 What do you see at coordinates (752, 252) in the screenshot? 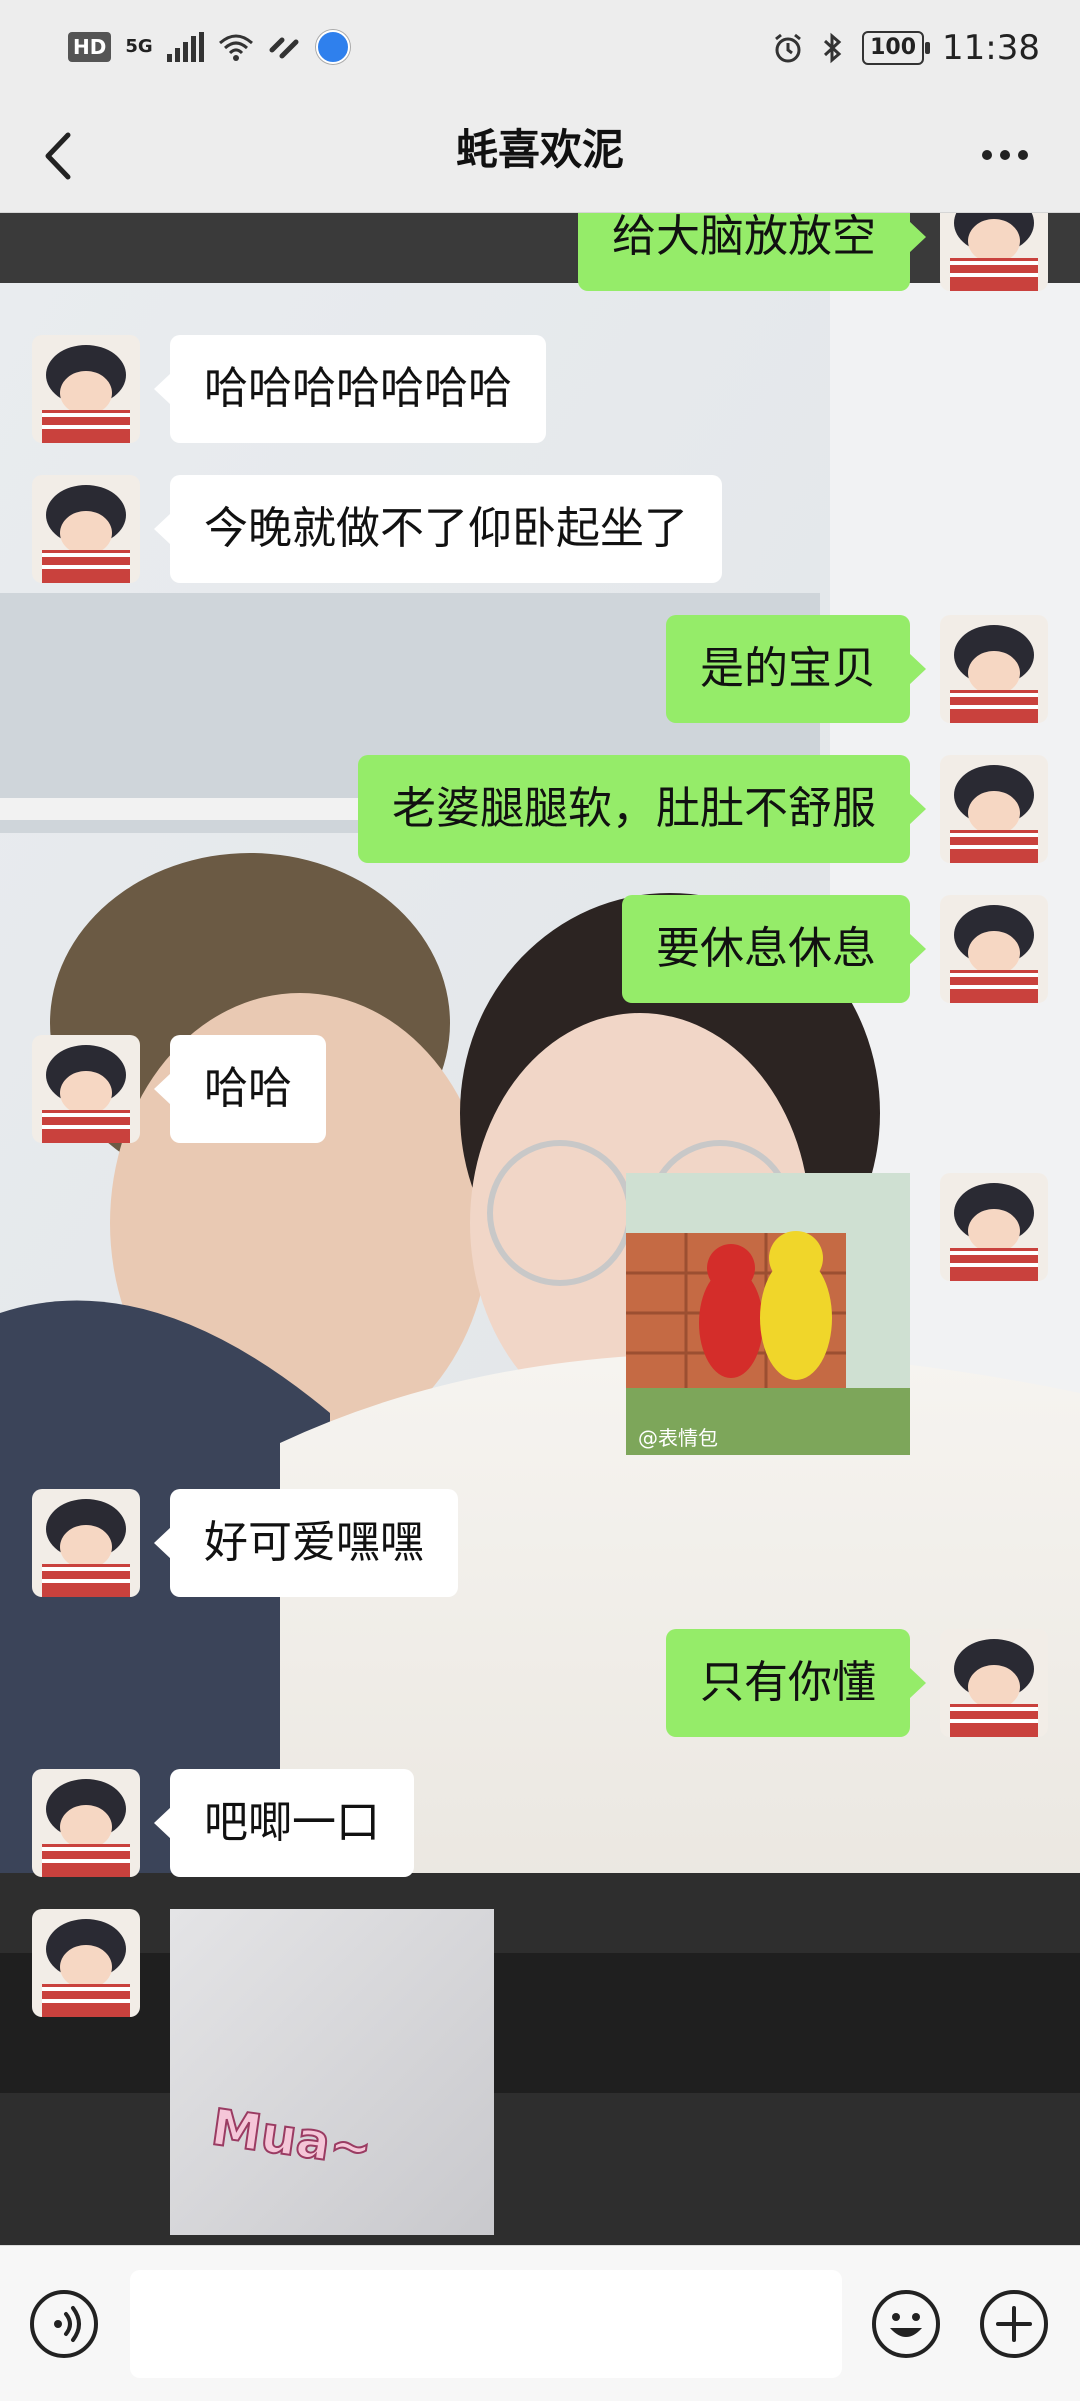
I see `message-bubble: 给大脑放放空` at bounding box center [752, 252].